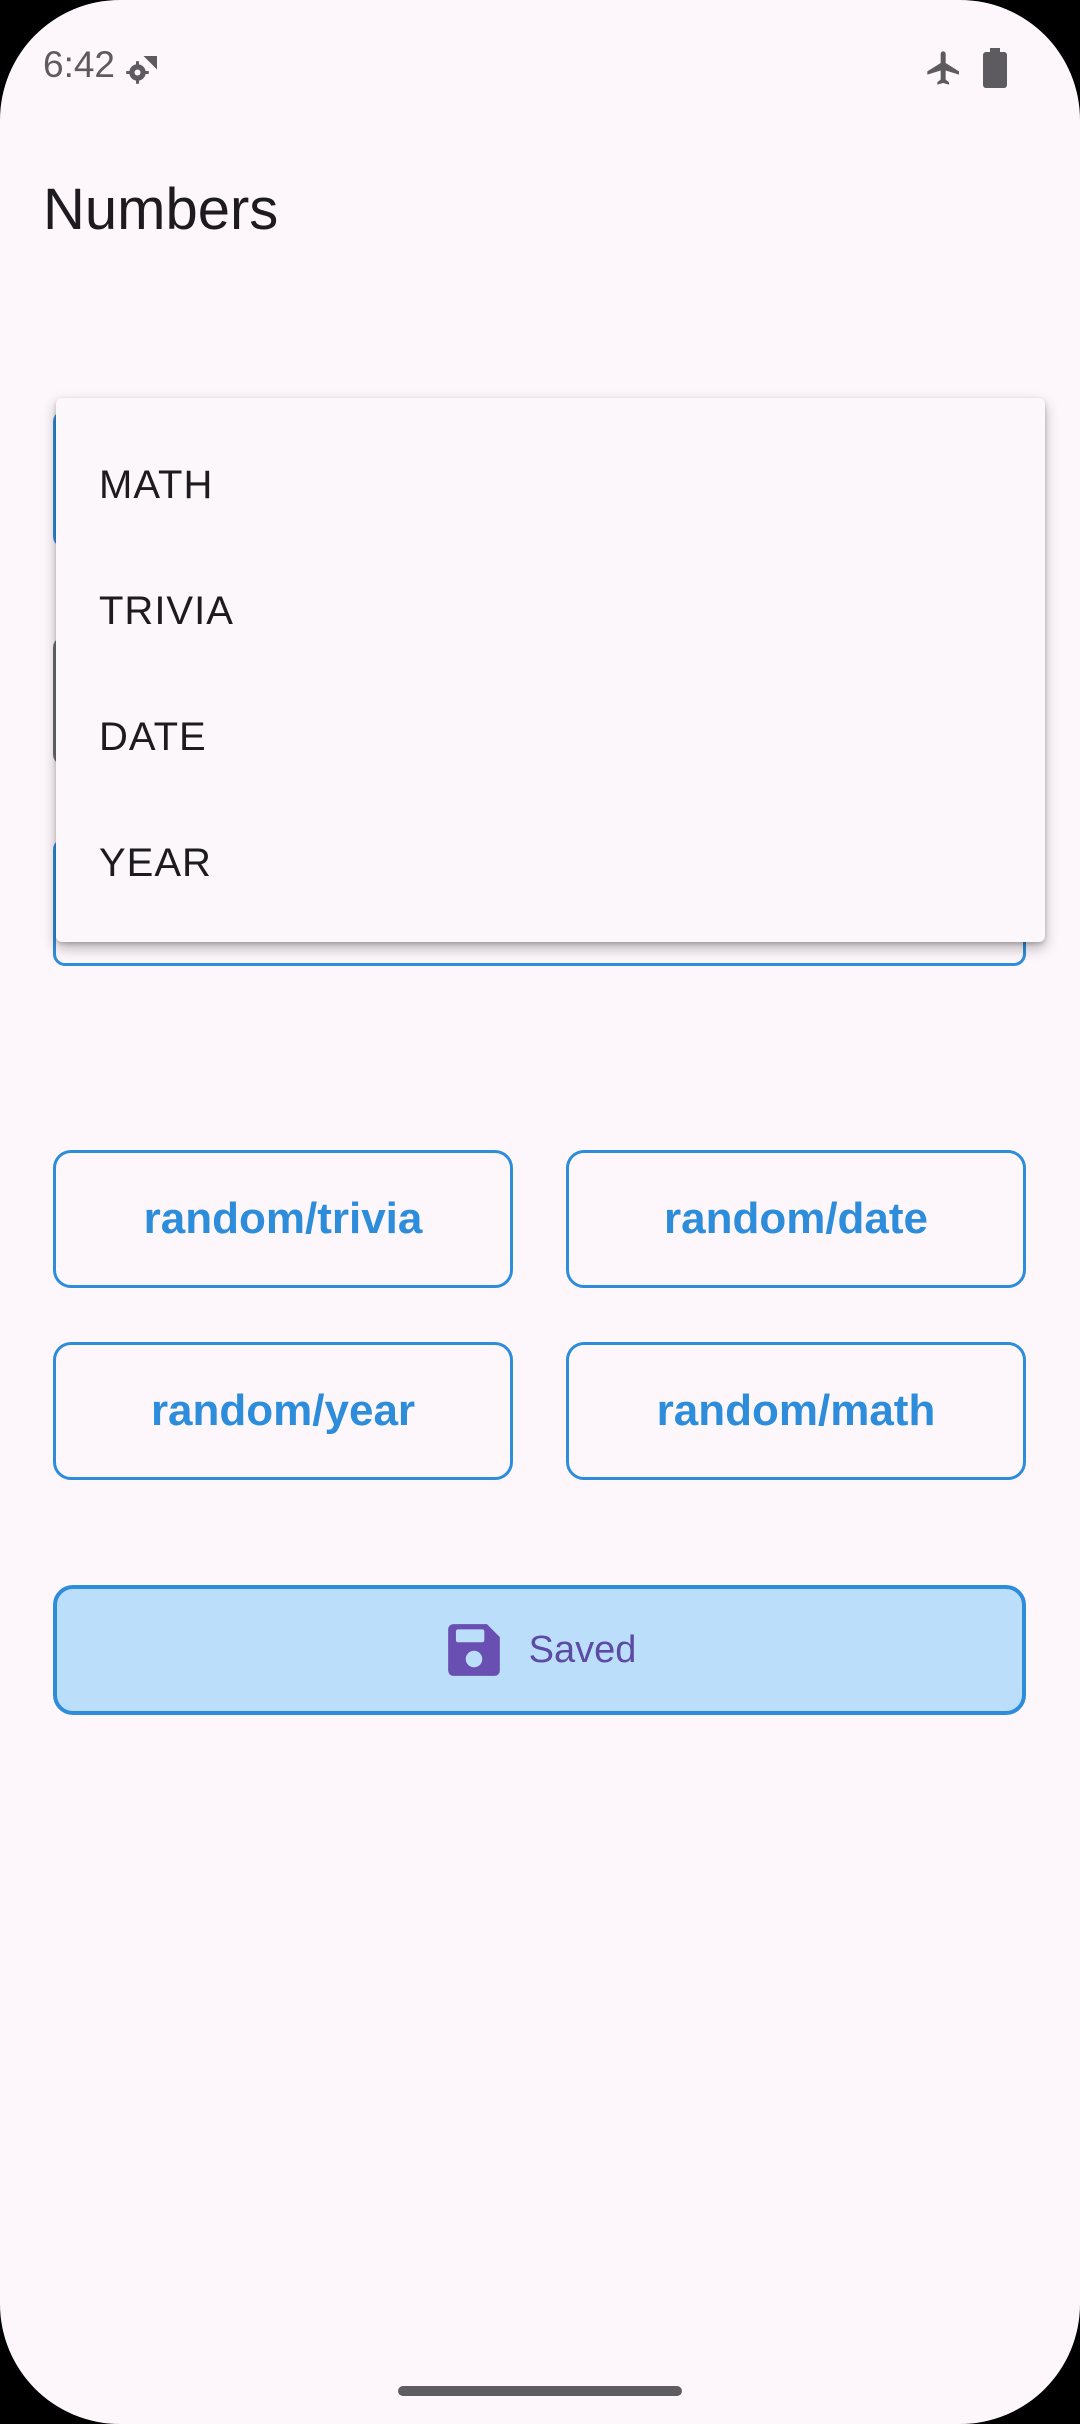  I want to click on saved-button: Saved, so click(539, 1650).